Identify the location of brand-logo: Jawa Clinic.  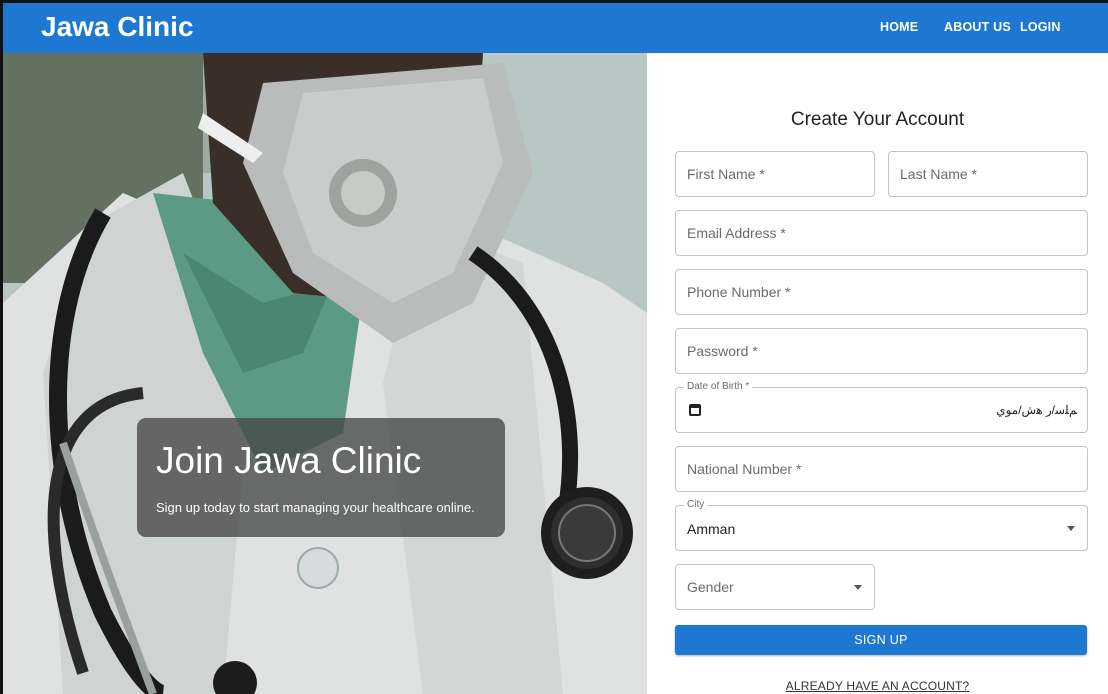
(117, 27).